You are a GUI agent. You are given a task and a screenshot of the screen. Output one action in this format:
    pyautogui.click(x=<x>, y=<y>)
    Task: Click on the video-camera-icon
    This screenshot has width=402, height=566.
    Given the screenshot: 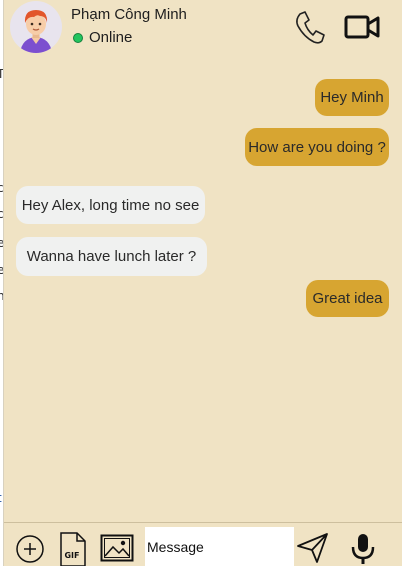 What is the action you would take?
    pyautogui.click(x=362, y=27)
    